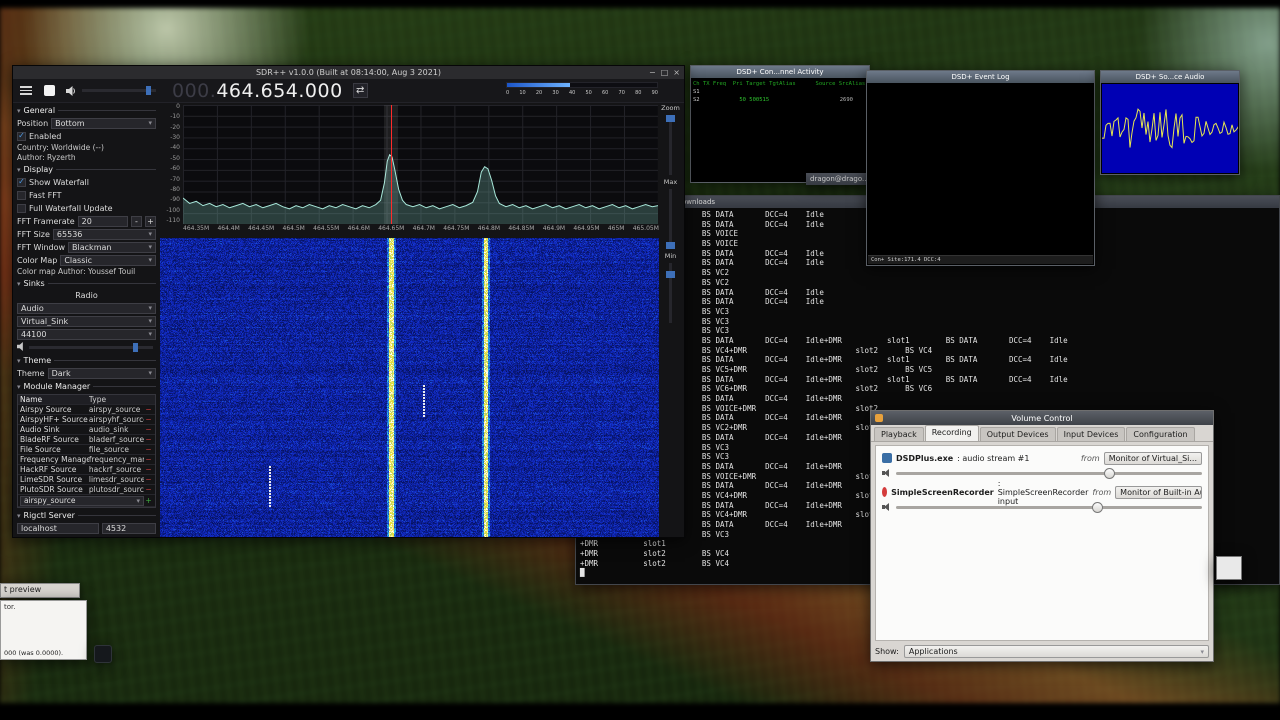 The height and width of the screenshot is (720, 1280). I want to click on rigctl-host-input: localhost, so click(58, 528).